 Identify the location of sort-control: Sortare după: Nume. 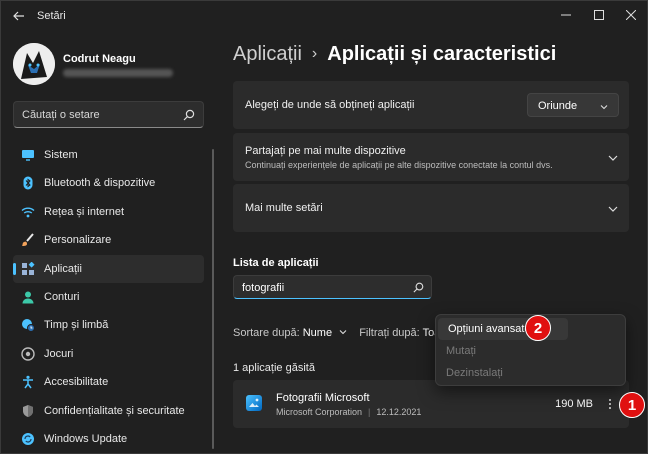
(292, 333).